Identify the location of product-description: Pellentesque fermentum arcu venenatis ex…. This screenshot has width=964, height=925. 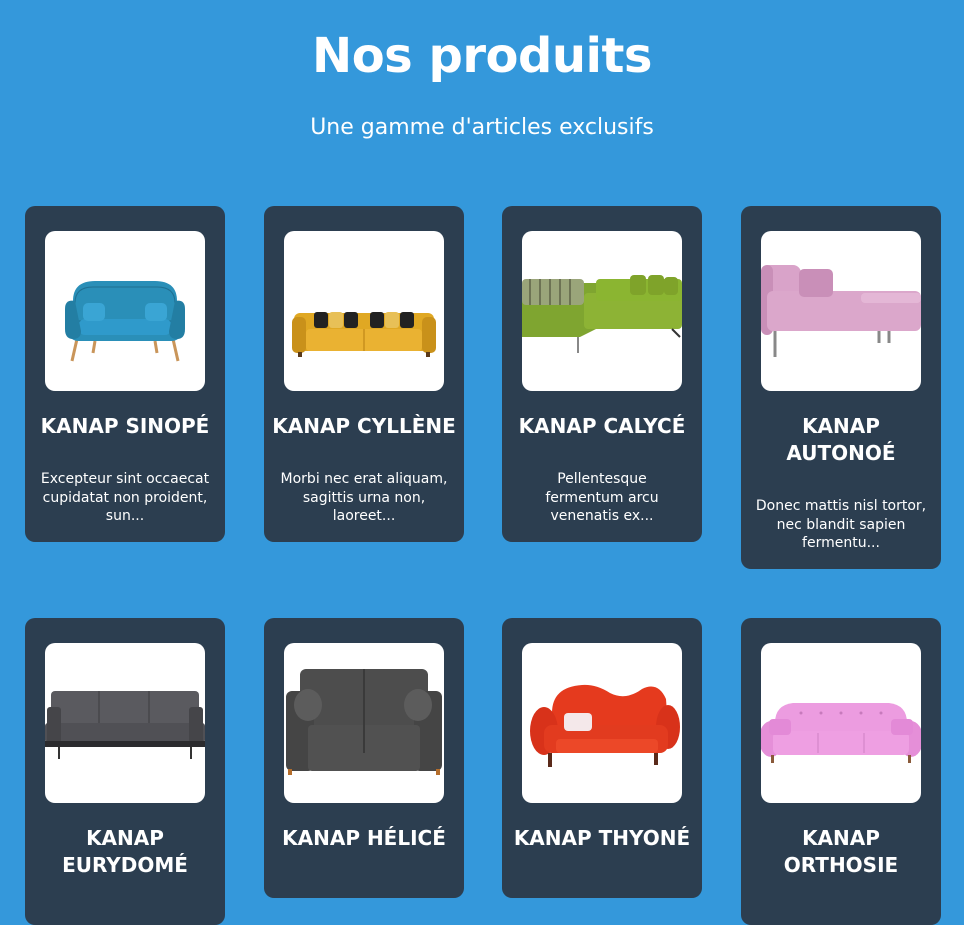
(602, 497).